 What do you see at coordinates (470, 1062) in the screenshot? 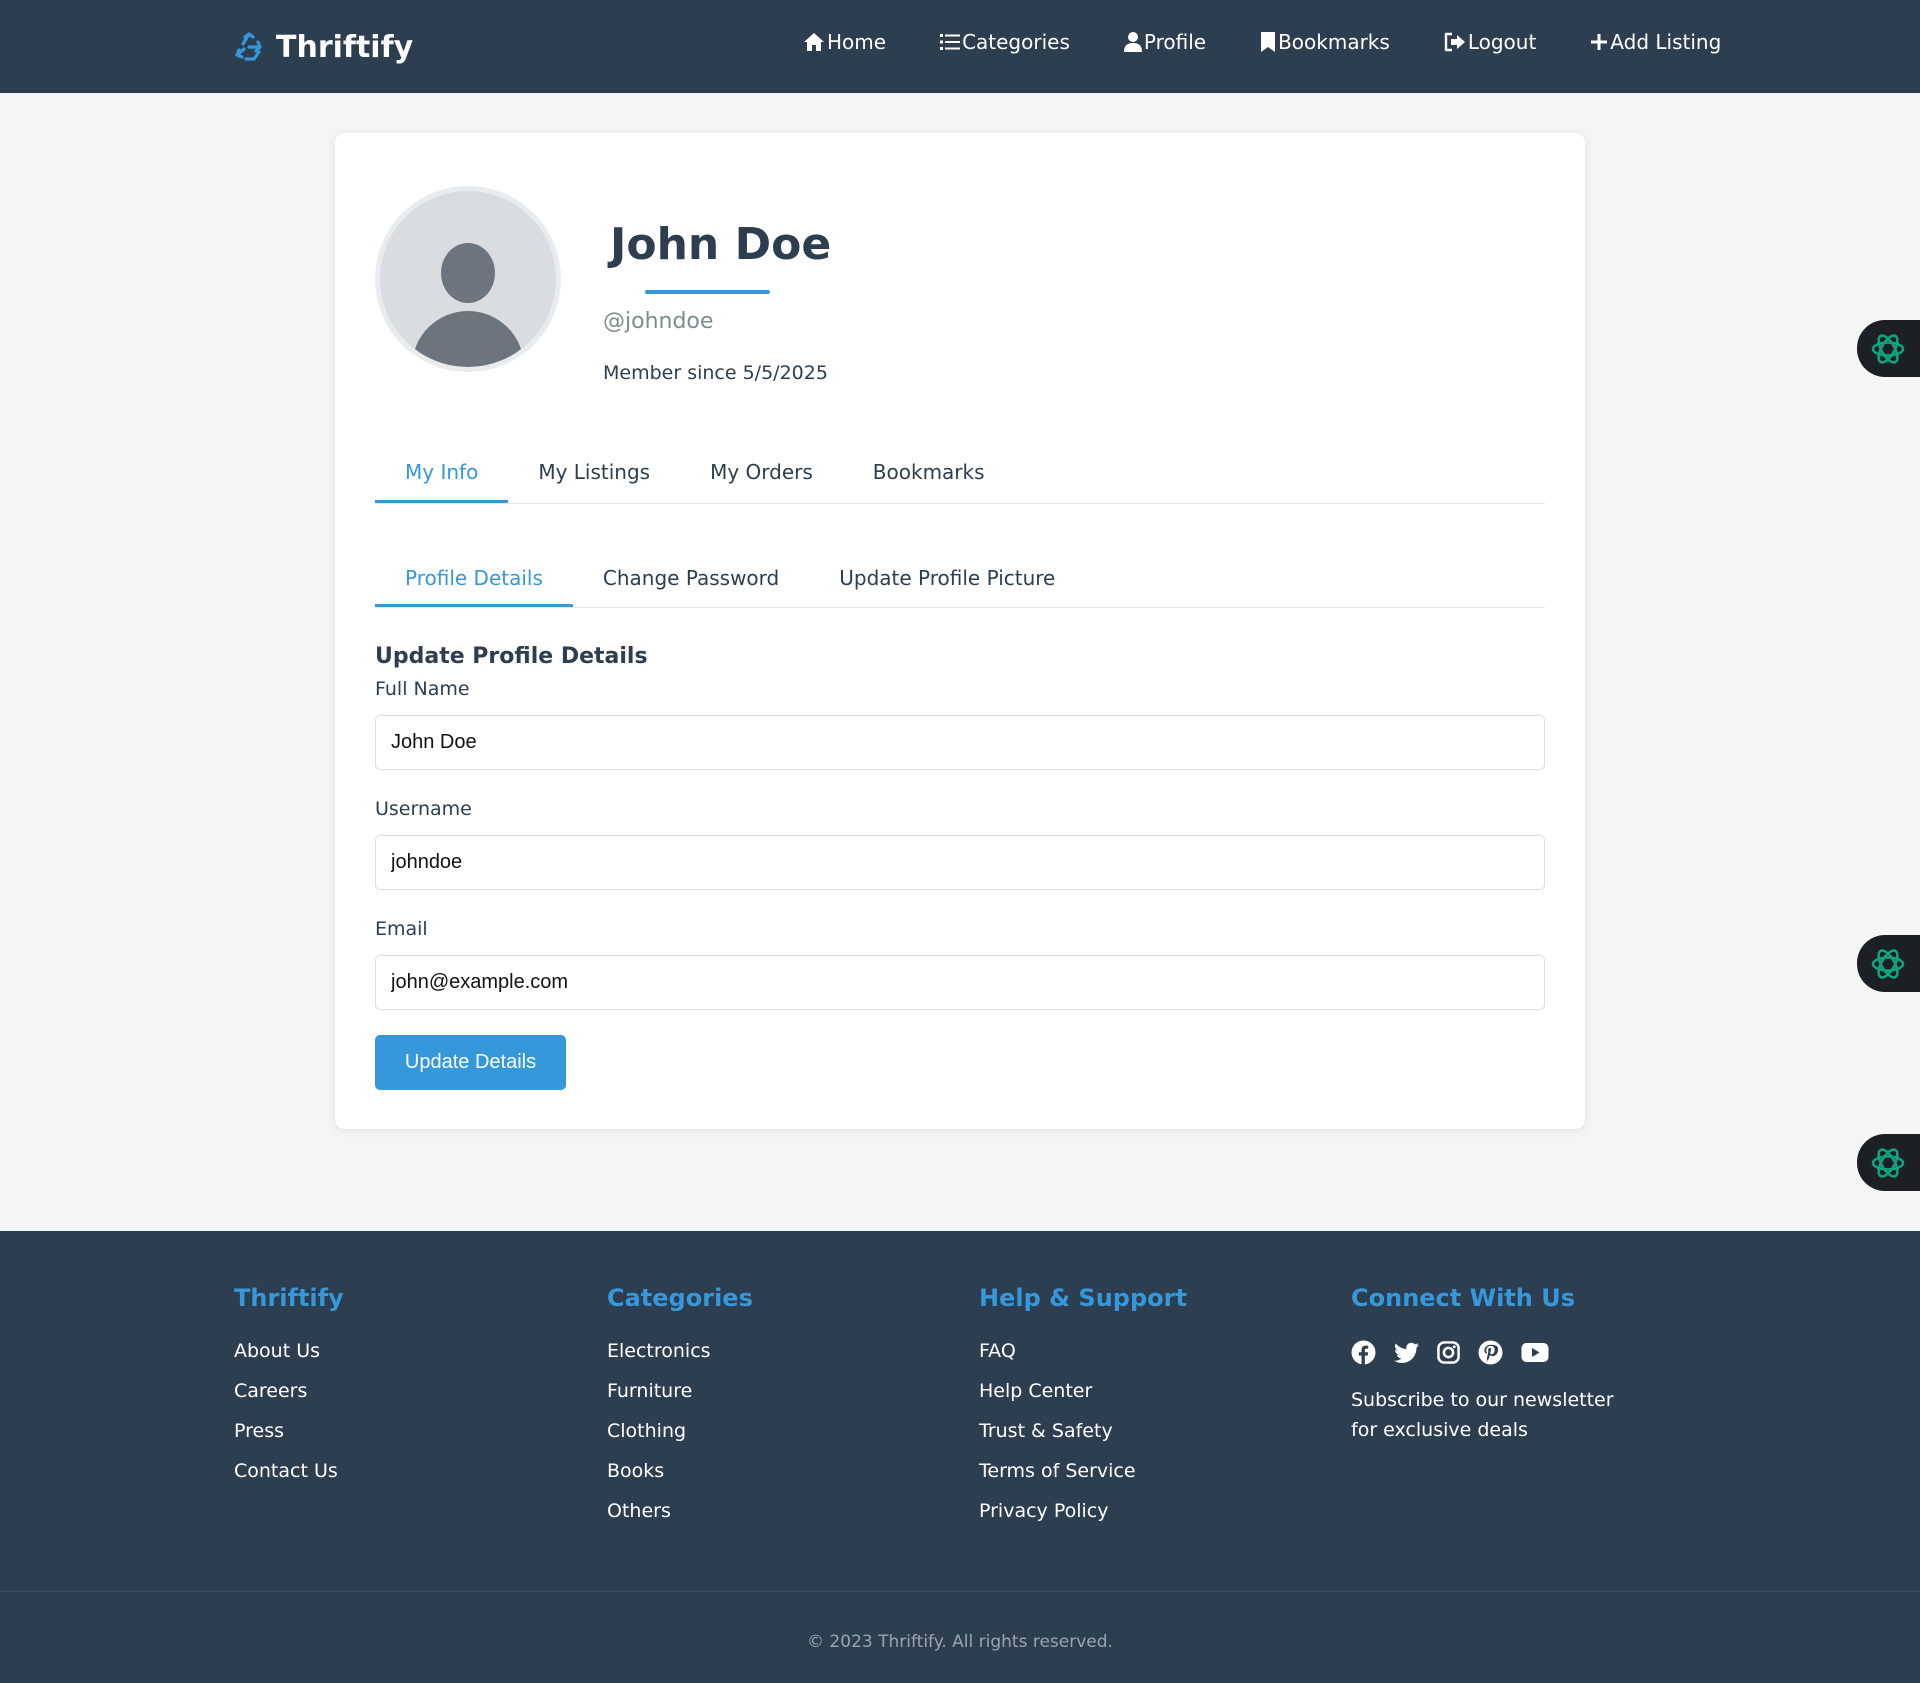
I see `update-details-button: Update Details` at bounding box center [470, 1062].